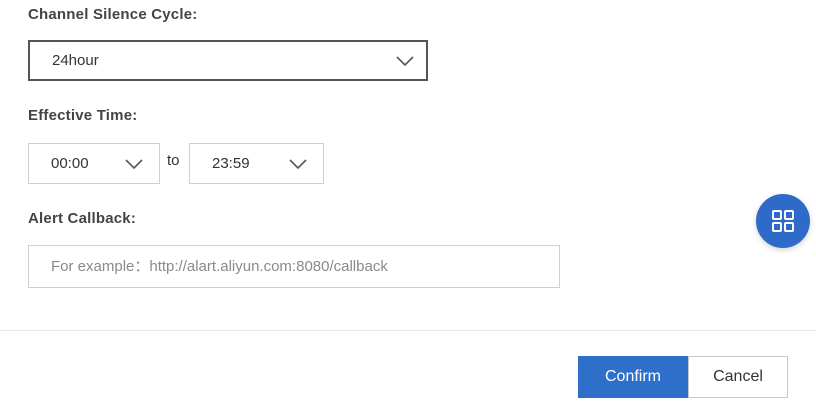 Image resolution: width=816 pixels, height=412 pixels. I want to click on end-time-select: 23:59, so click(256, 163).